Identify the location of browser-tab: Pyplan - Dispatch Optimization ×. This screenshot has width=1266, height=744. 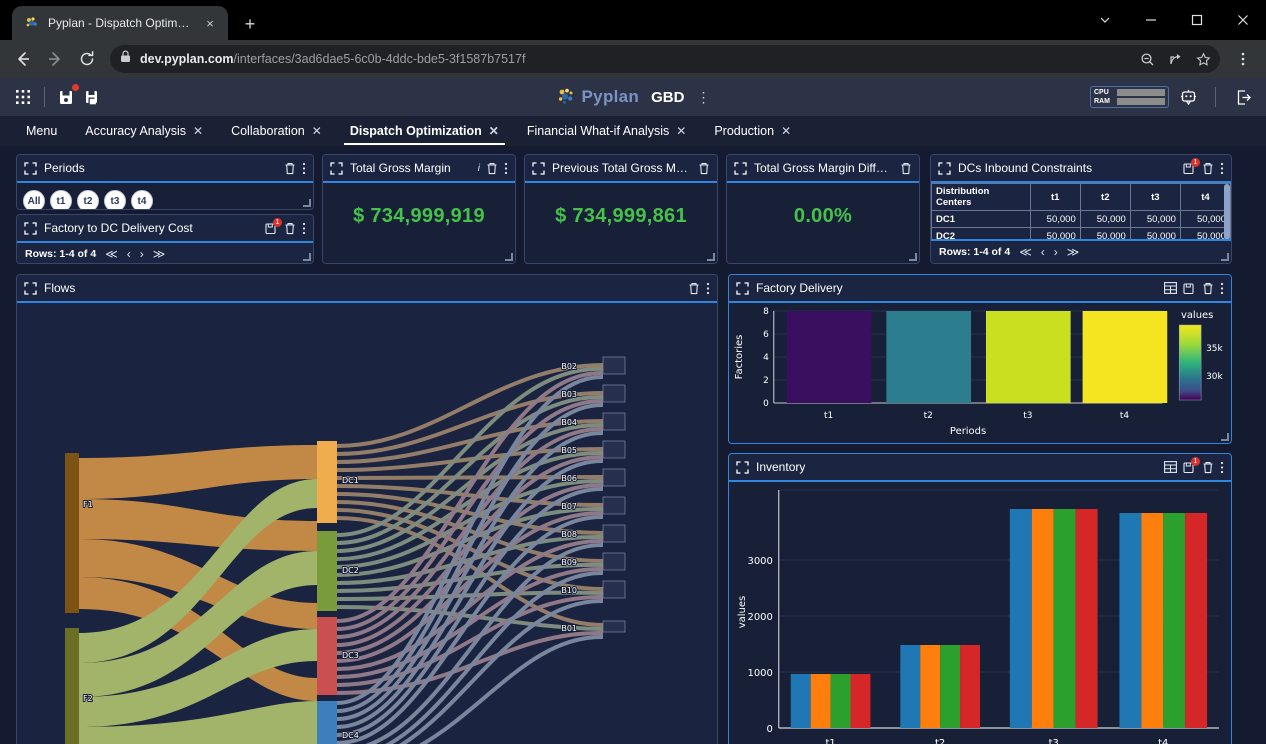
(120, 23).